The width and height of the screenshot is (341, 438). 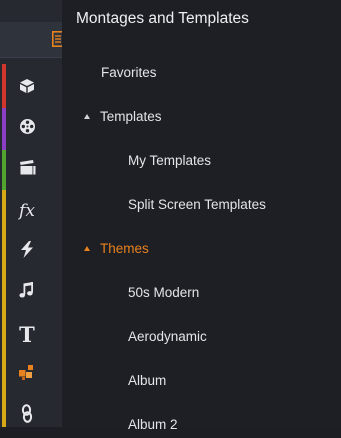 What do you see at coordinates (129, 72) in the screenshot?
I see `tree-item-label: Favorites` at bounding box center [129, 72].